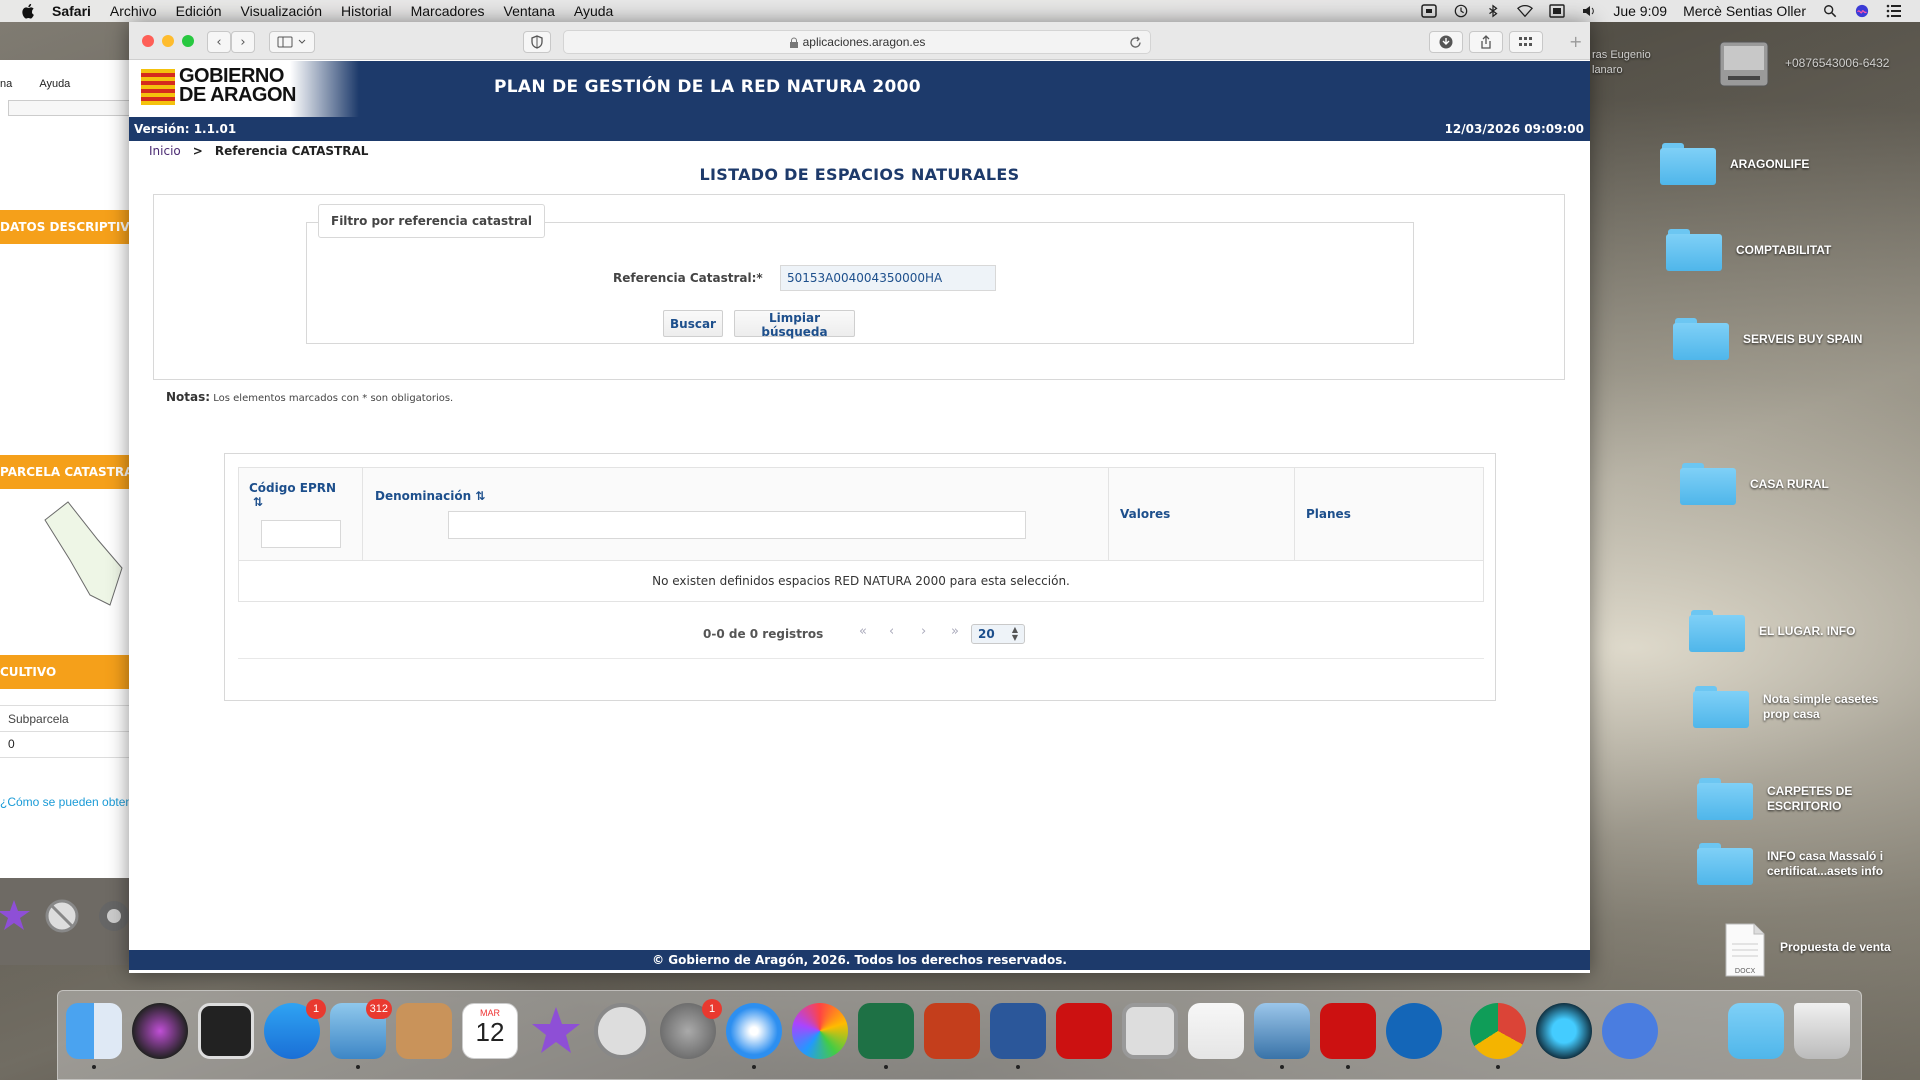 This screenshot has height=1080, width=1920. What do you see at coordinates (54, 84) in the screenshot?
I see `background-menu-ayuda: Ayuda` at bounding box center [54, 84].